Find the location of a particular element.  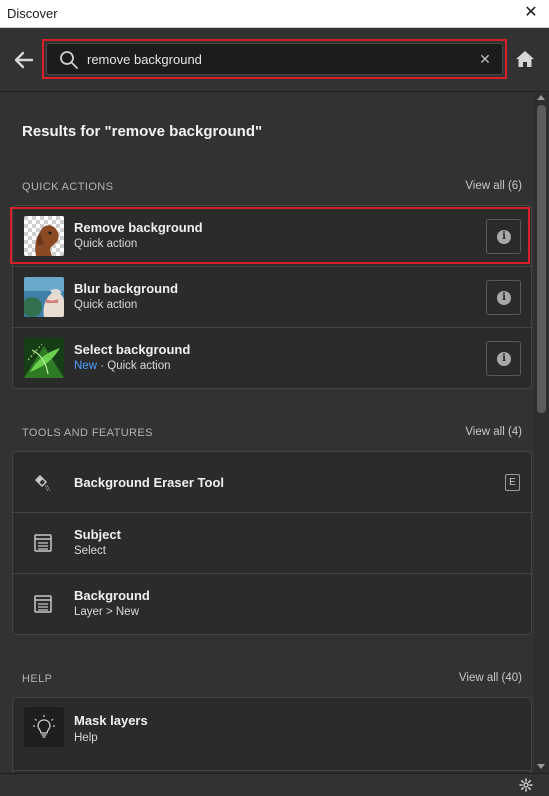

results-title: Results for "remove background" is located at coordinates (142, 131).